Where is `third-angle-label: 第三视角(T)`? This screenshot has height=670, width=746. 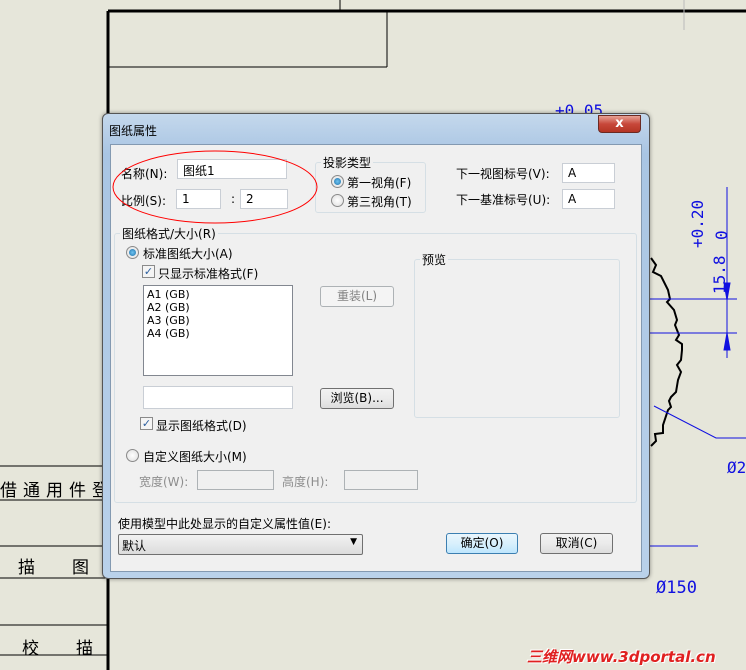
third-angle-label: 第三视角(T) is located at coordinates (379, 201).